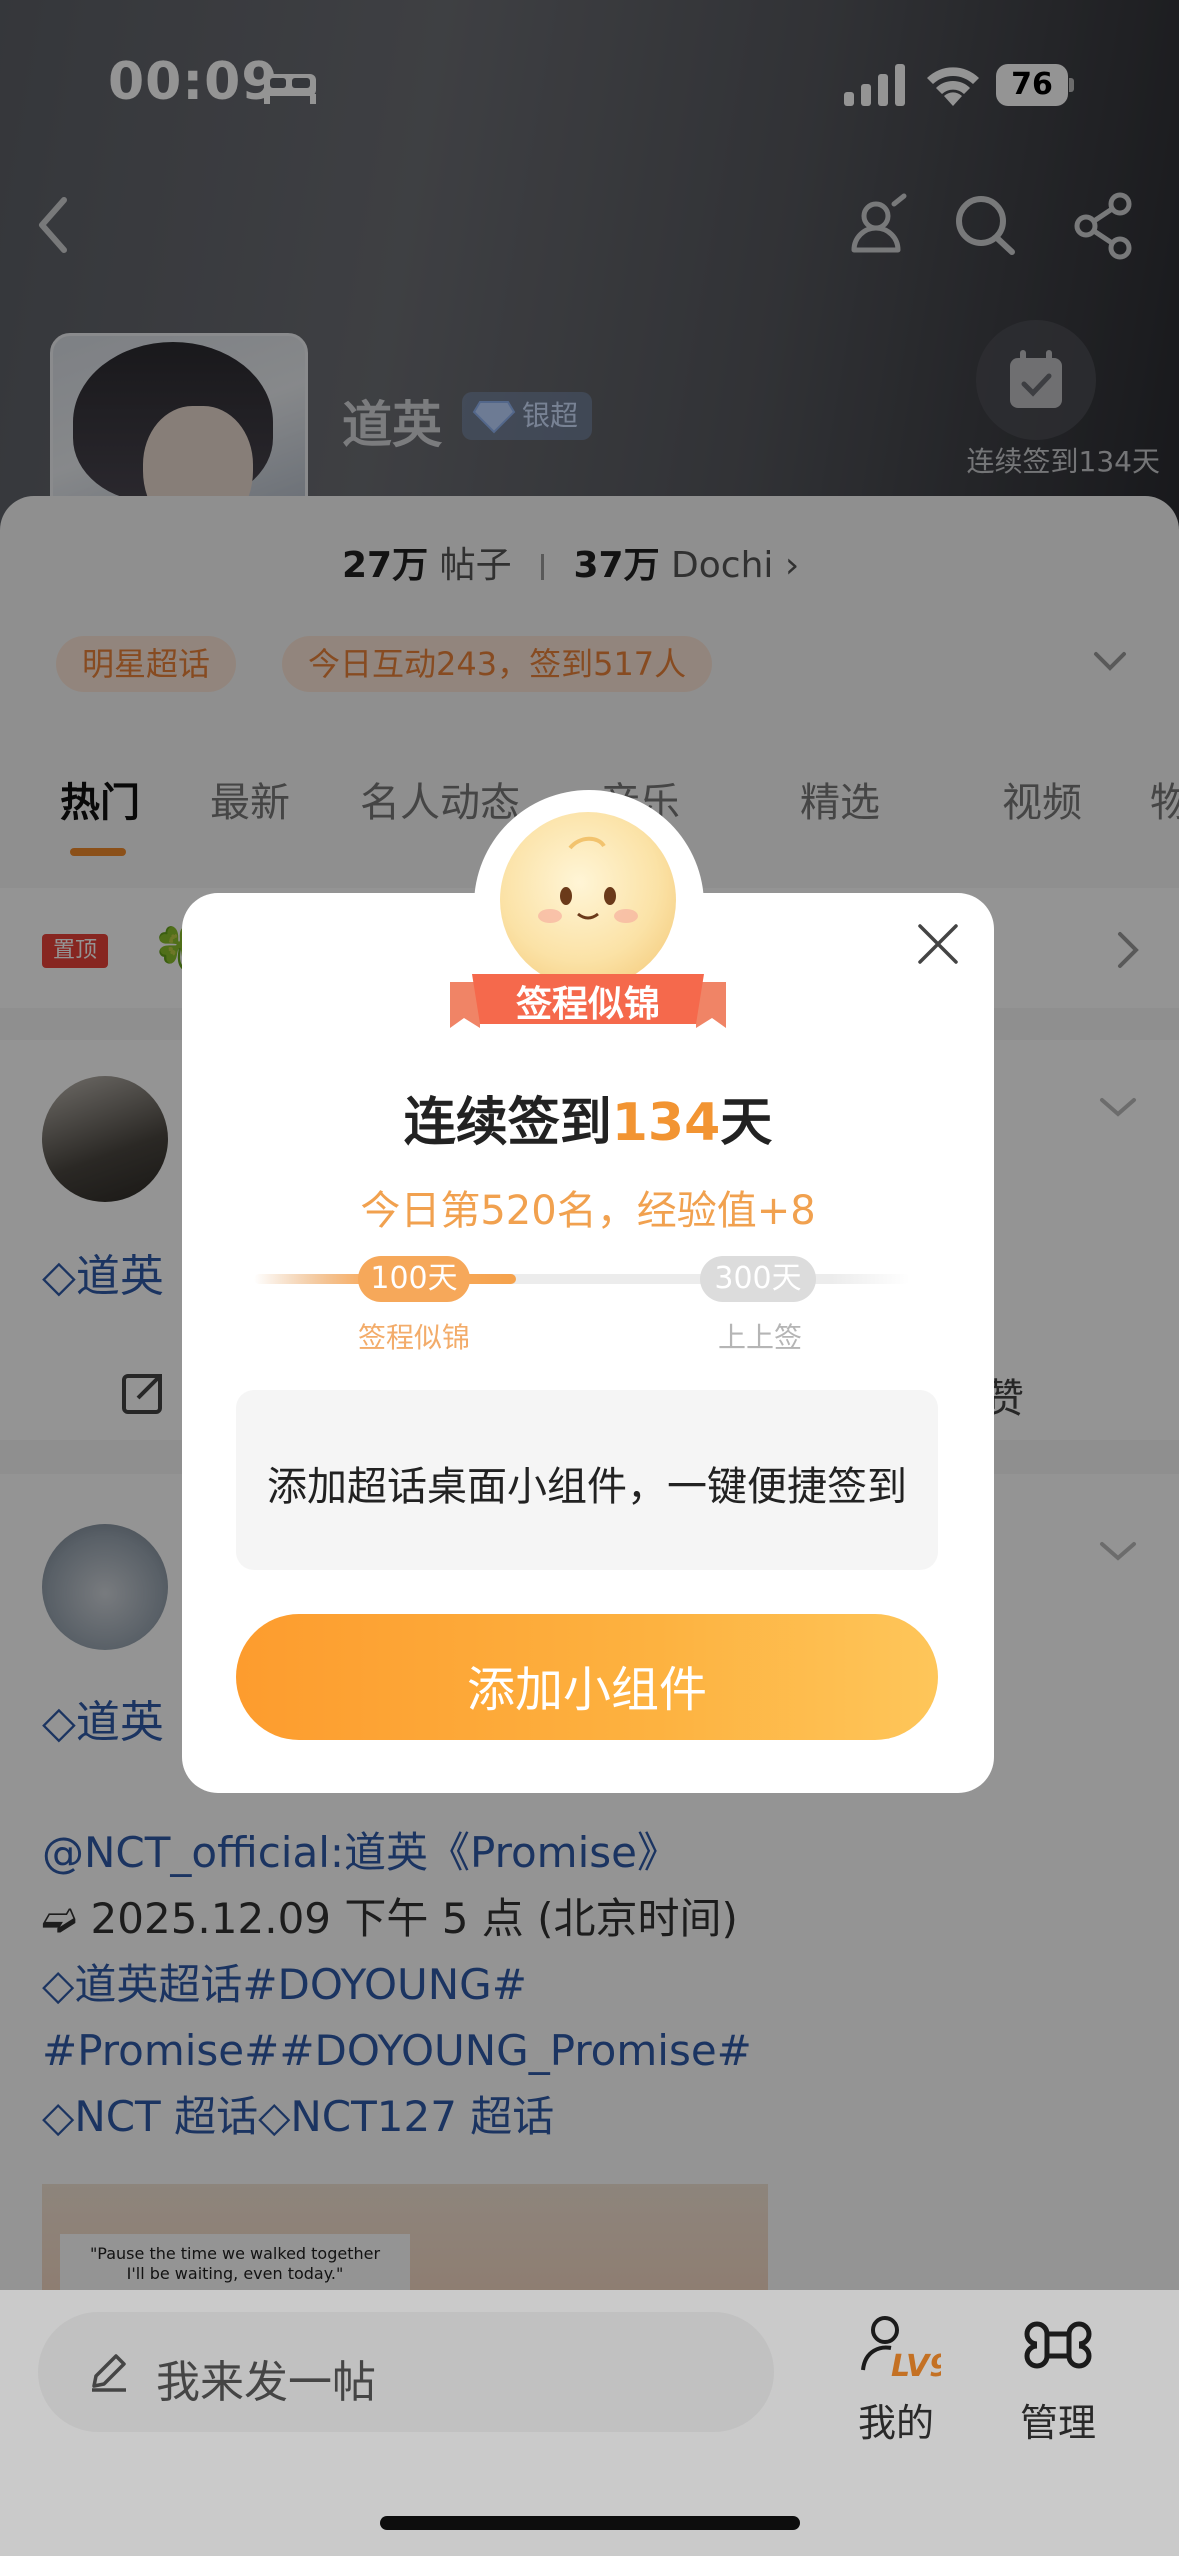 This screenshot has width=1179, height=2556. What do you see at coordinates (759, 1337) in the screenshot?
I see `milestone-300-label: 上上签` at bounding box center [759, 1337].